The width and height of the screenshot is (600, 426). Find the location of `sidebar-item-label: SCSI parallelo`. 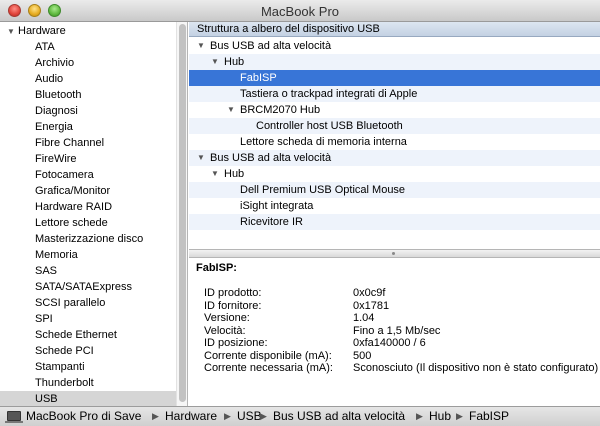

sidebar-item-label: SCSI parallelo is located at coordinates (70, 303).